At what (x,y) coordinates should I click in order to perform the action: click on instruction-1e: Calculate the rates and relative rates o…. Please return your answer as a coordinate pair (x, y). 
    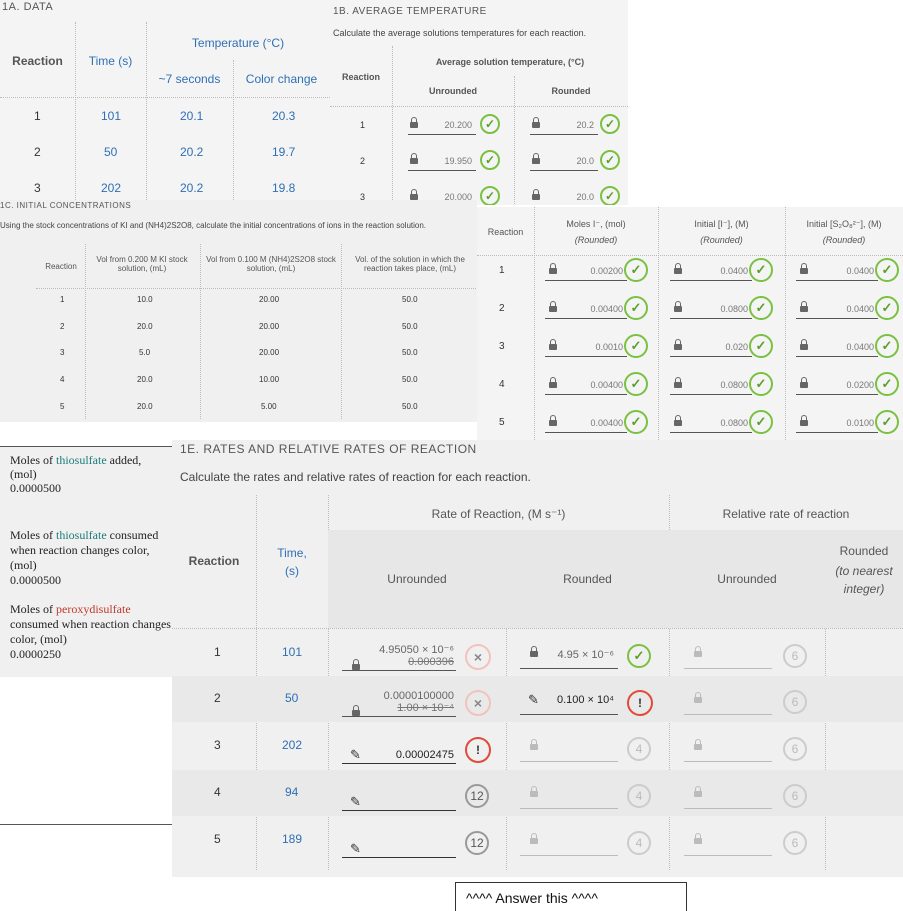
    Looking at the image, I should click on (355, 477).